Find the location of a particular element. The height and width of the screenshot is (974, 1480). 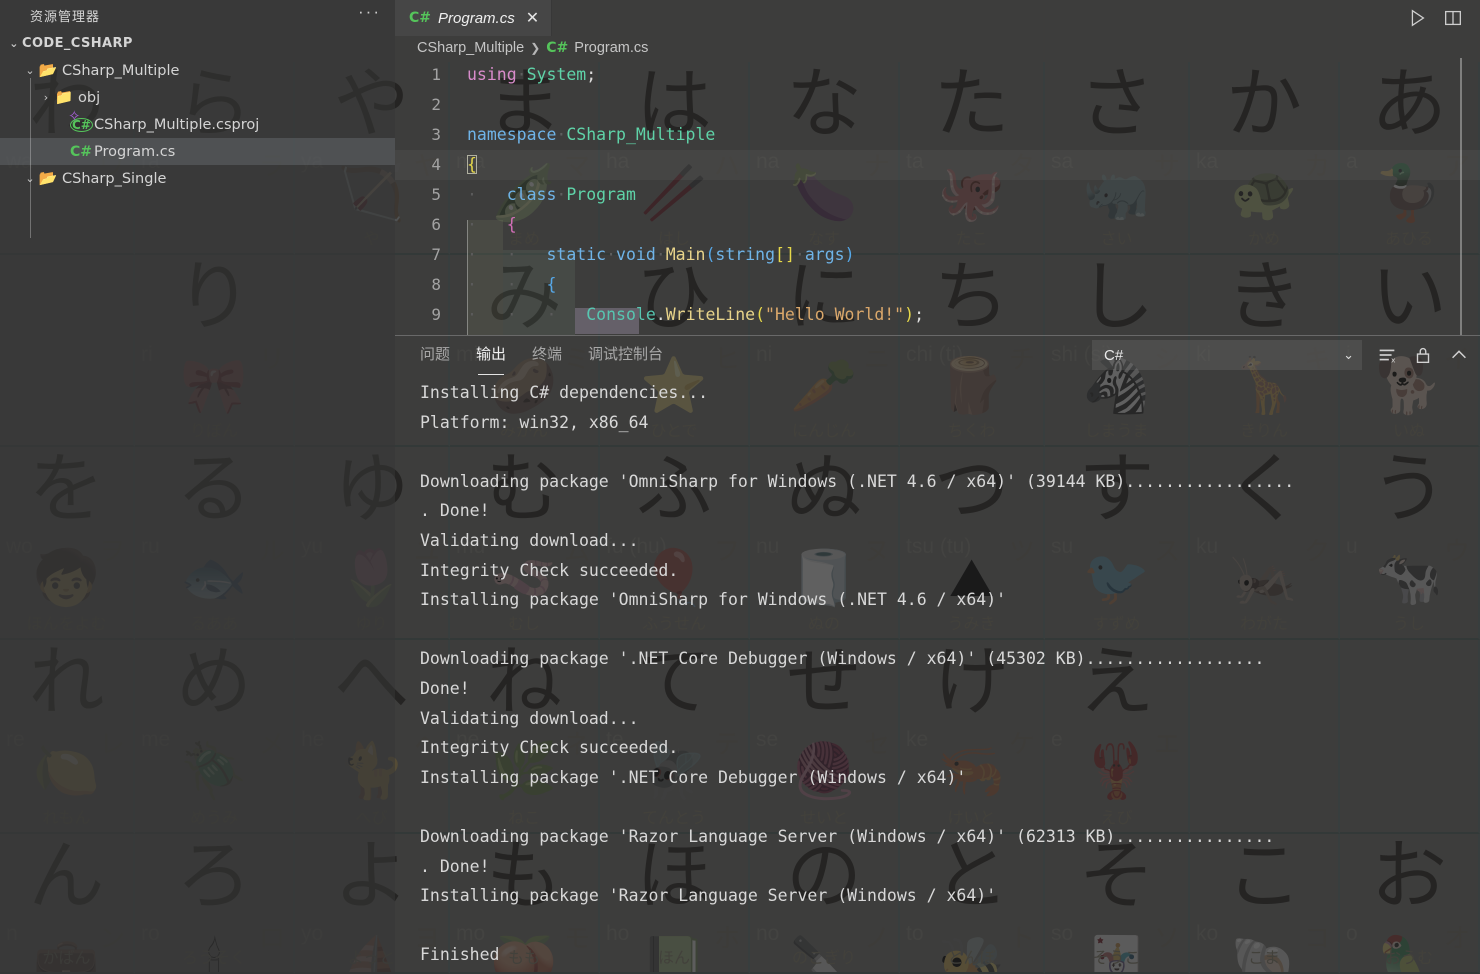

csproj-icon: ✧ C# is located at coordinates (80, 119).